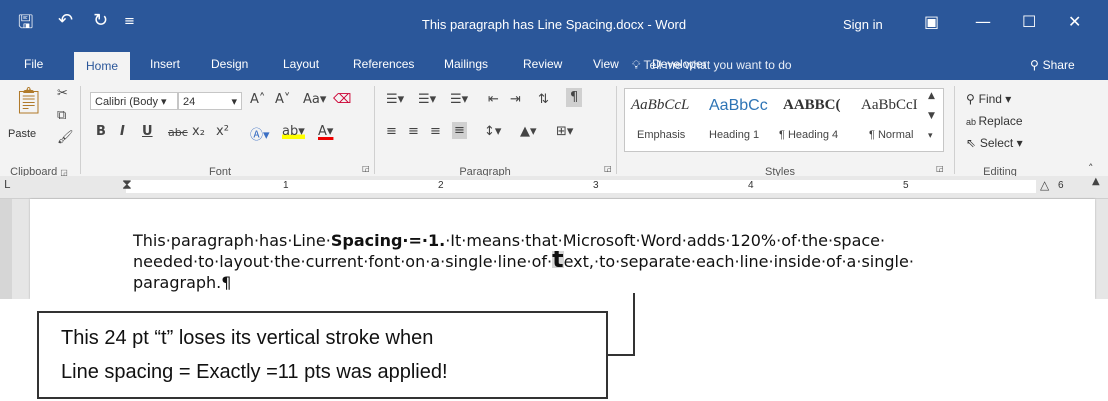 Image resolution: width=1108 pixels, height=401 pixels. What do you see at coordinates (65, 137) in the screenshot?
I see `format-painter-icon: 🖌︎` at bounding box center [65, 137].